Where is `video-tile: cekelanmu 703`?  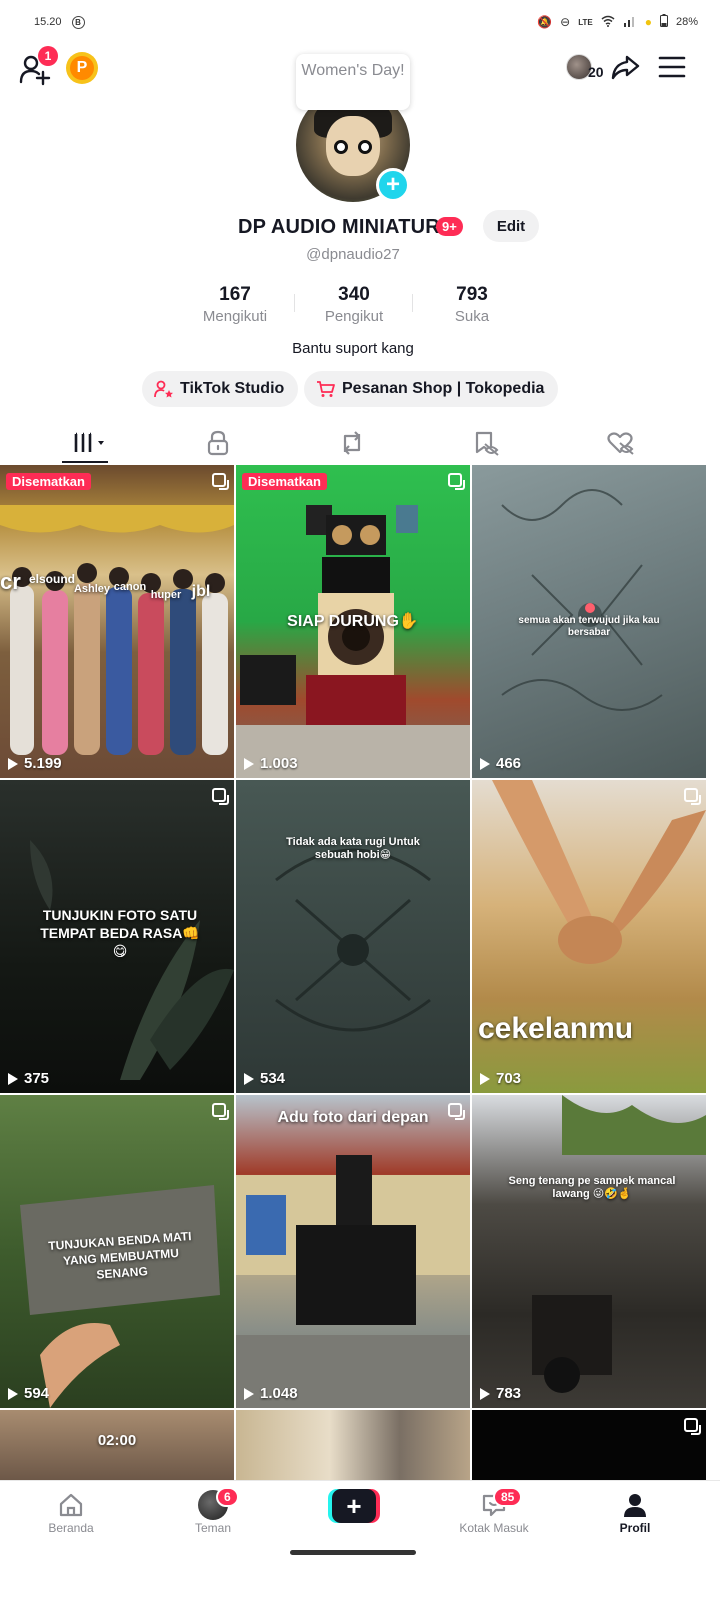
video-tile: cekelanmu 703 is located at coordinates (589, 936).